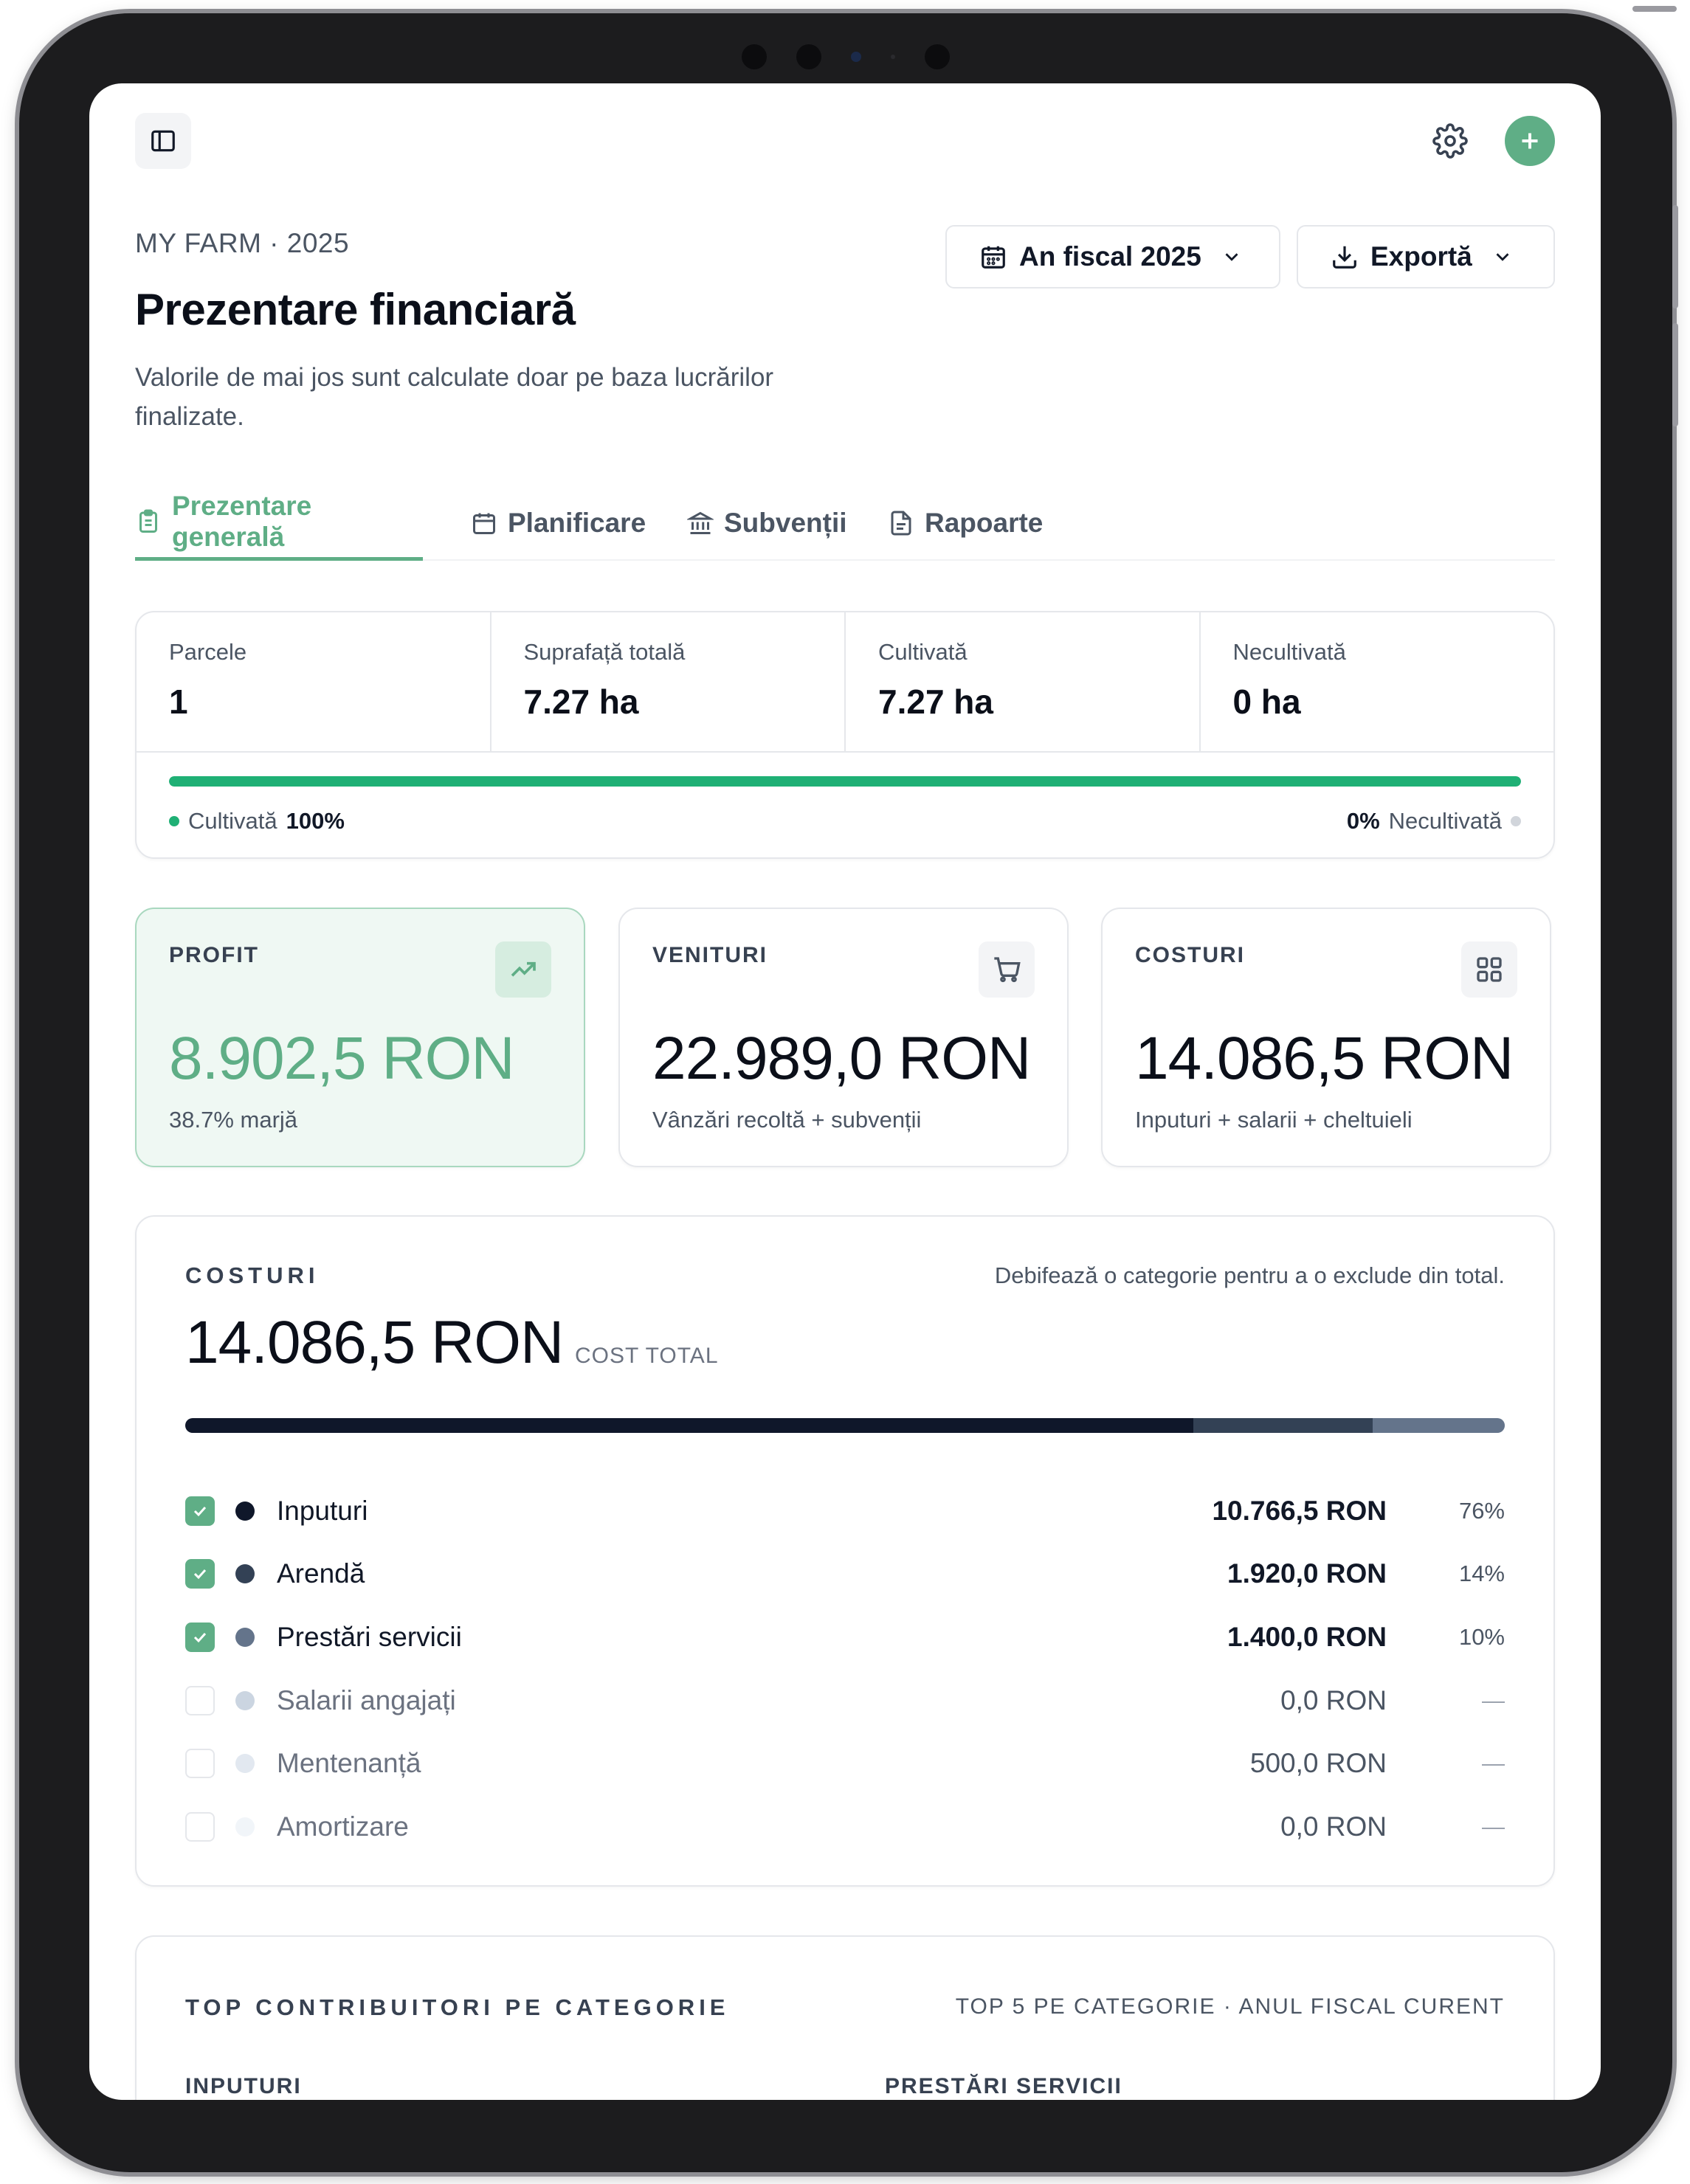 This screenshot has height=2184, width=1690. I want to click on page-title: Prezentare financiară, so click(356, 309).